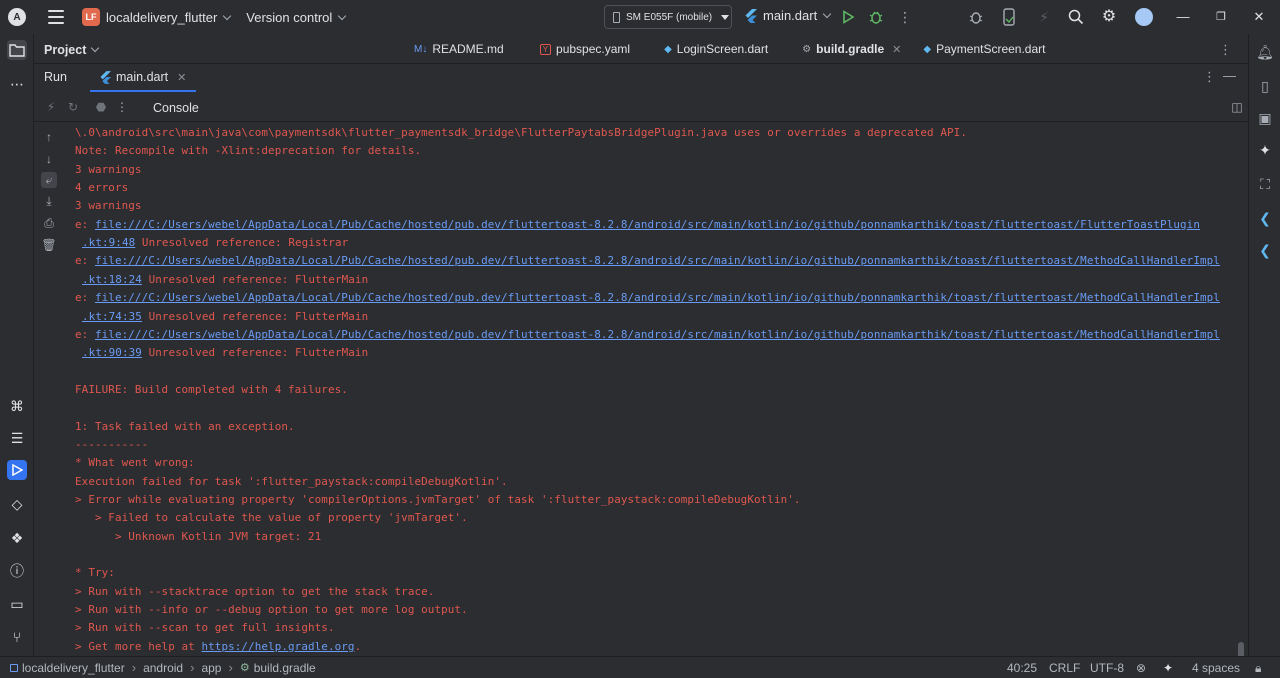 This screenshot has height=678, width=1280. What do you see at coordinates (112, 279) in the screenshot?
I see `console-link: .kt:18:24` at bounding box center [112, 279].